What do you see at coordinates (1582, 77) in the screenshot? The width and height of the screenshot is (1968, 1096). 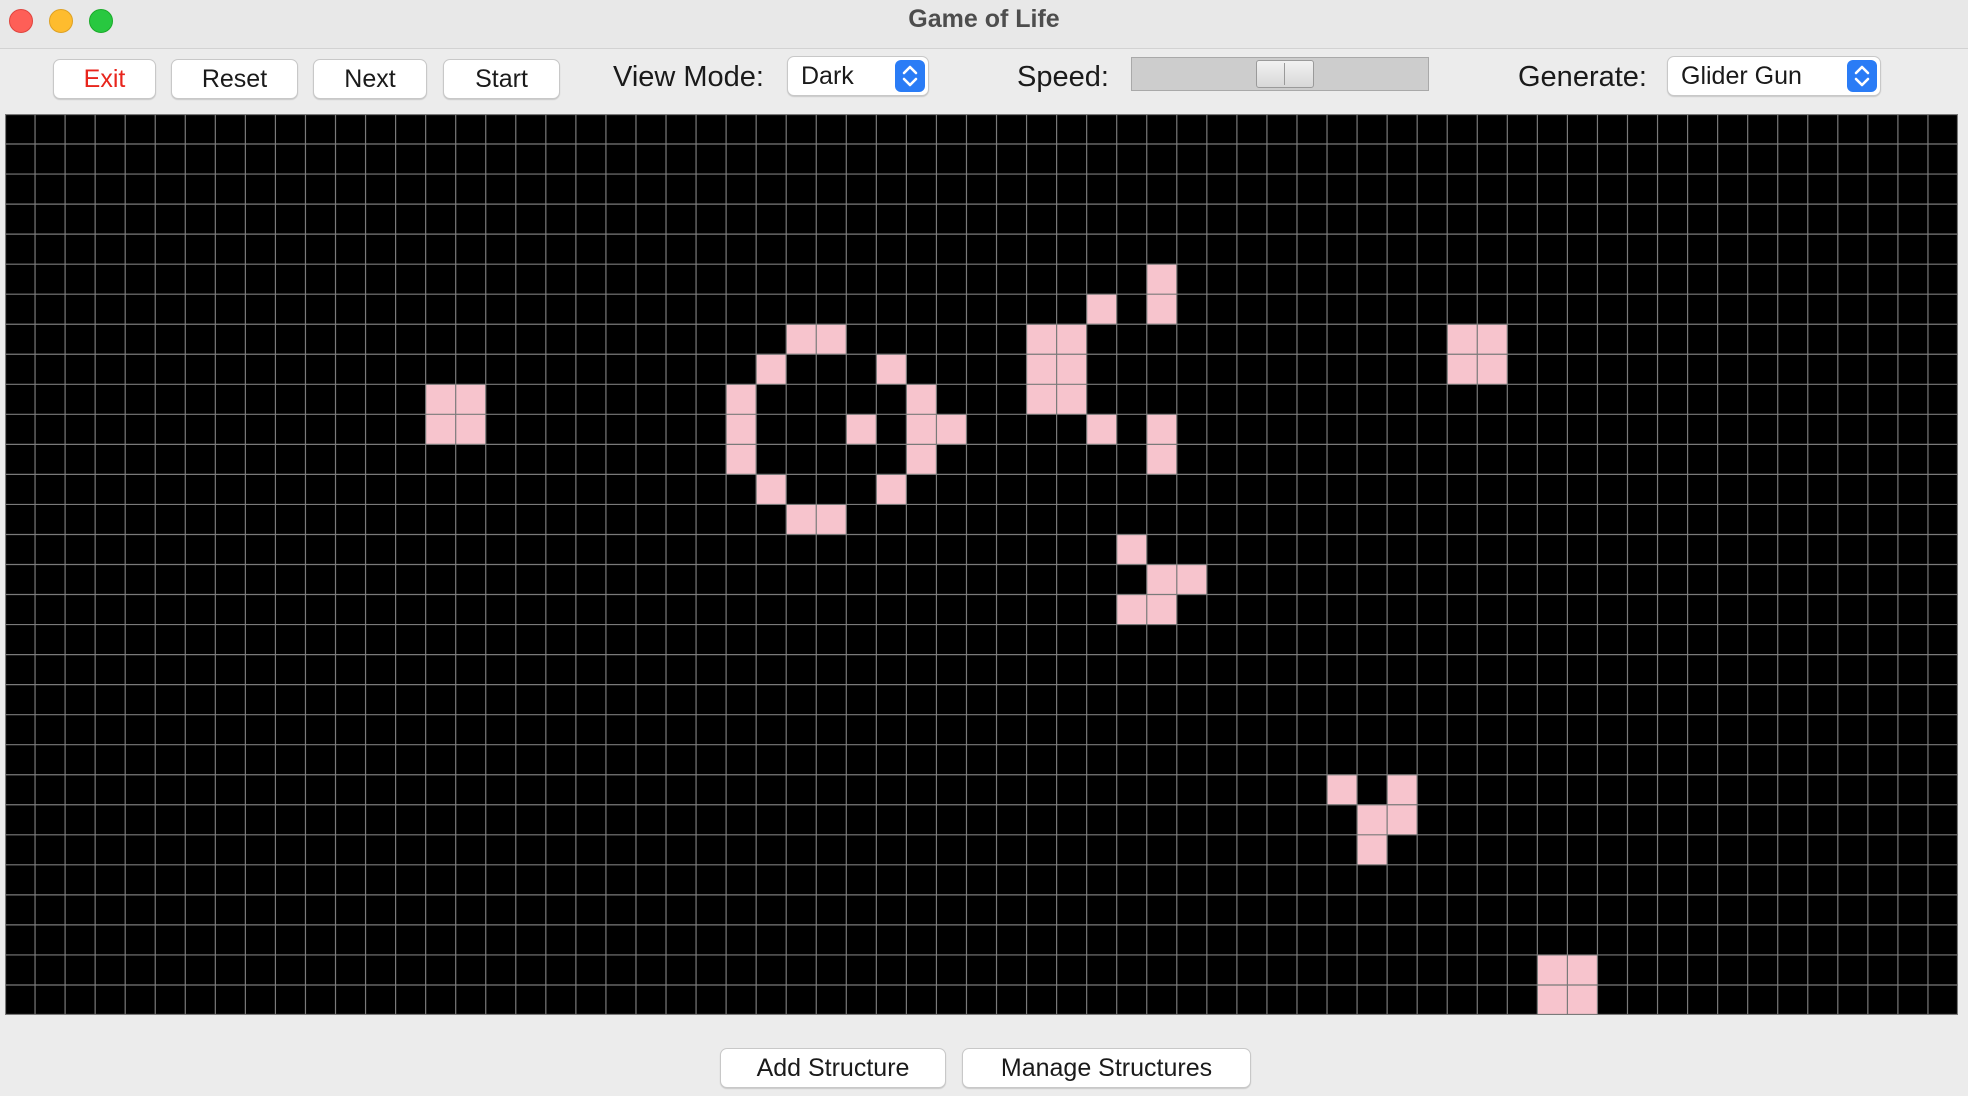 I see `generate-label: Generate:` at bounding box center [1582, 77].